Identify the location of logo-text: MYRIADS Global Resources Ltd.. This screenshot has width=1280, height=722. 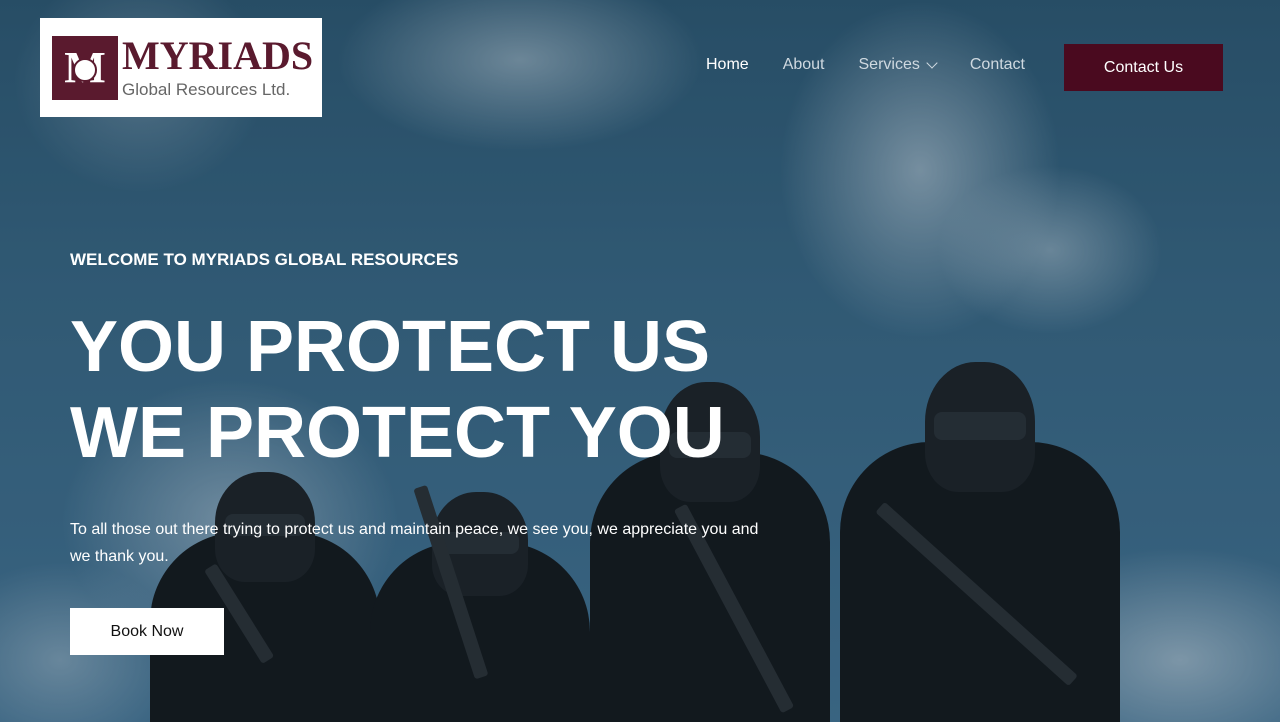
(218, 66).